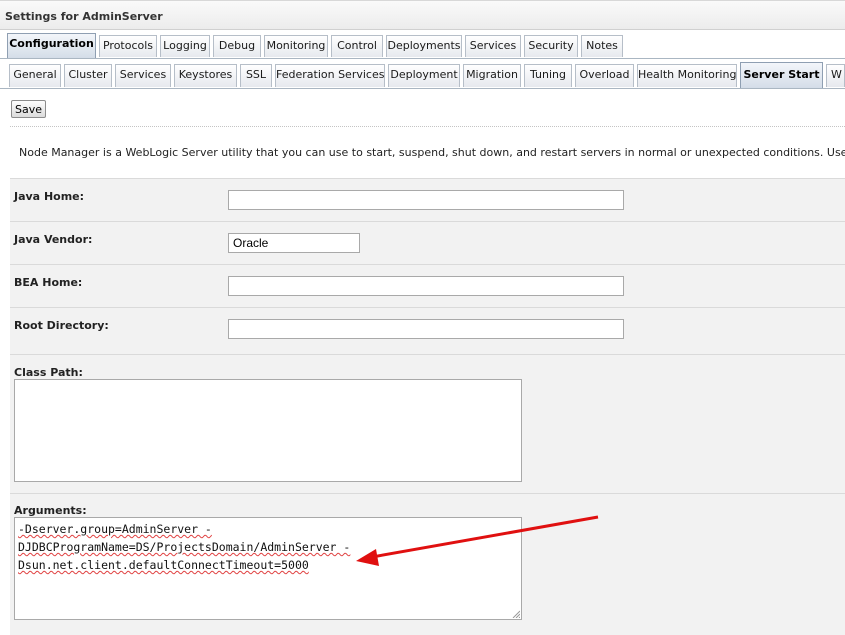 The image size is (845, 635). Describe the element at coordinates (477, 540) in the screenshot. I see `annotation-arrow-icon` at that location.